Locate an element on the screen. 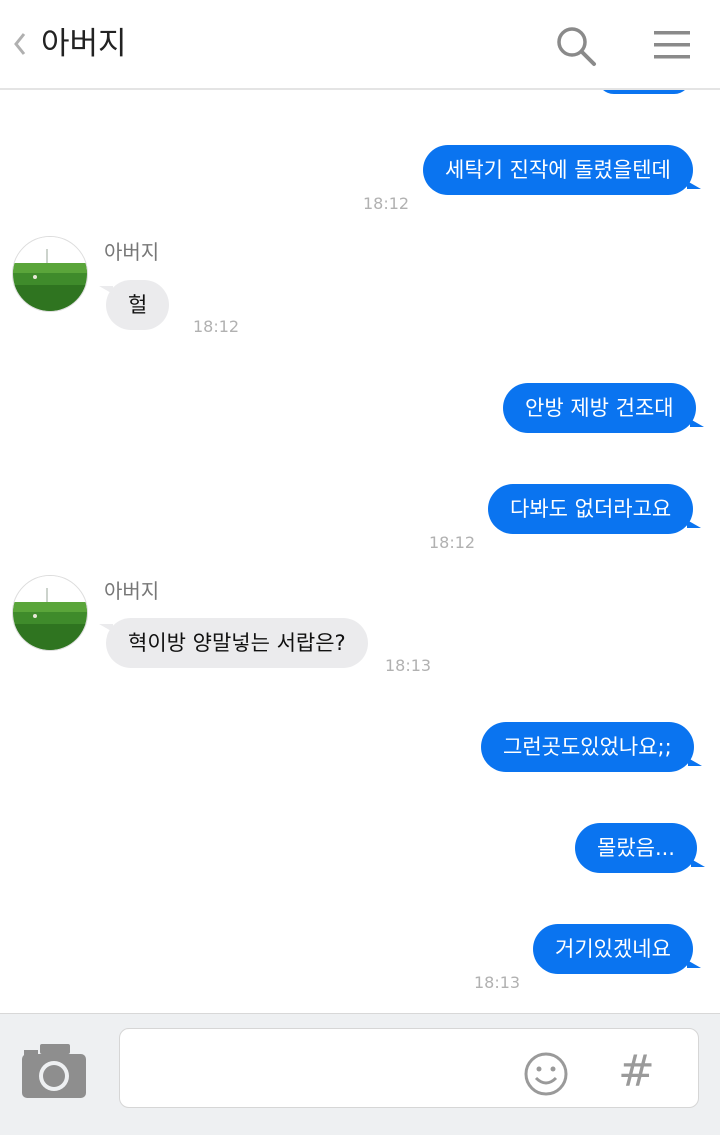  message-bubble-outgoing: 그런곳도있었나요;; is located at coordinates (591, 747).